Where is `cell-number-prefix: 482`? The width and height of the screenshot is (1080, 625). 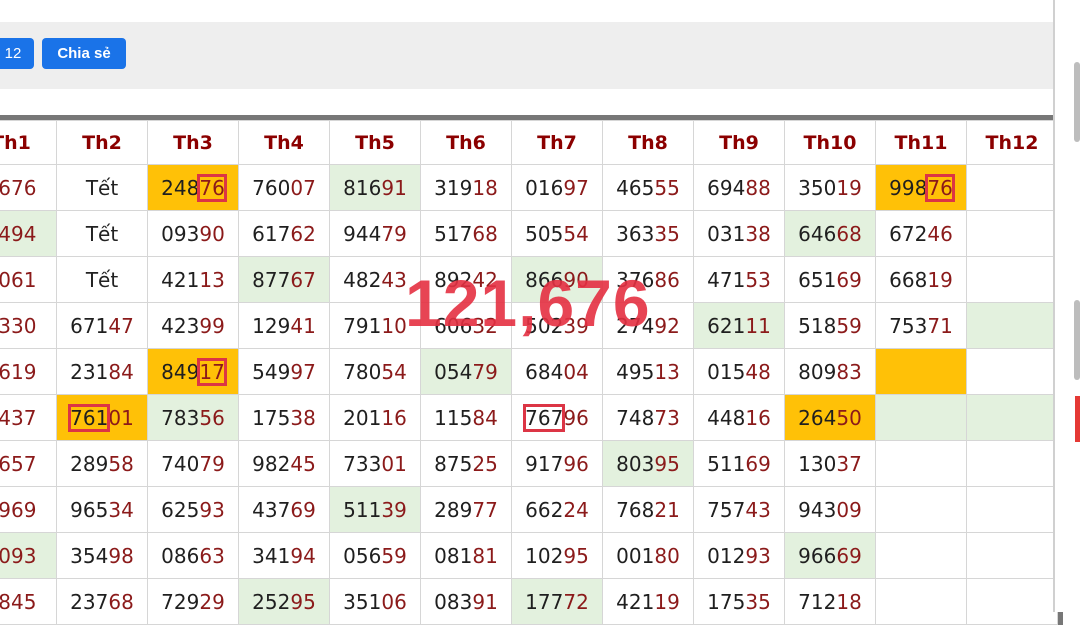
cell-number-prefix: 482 is located at coordinates (362, 279).